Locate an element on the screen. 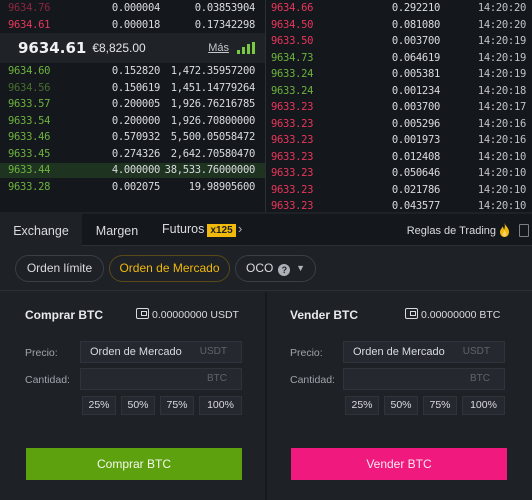 The image size is (532, 500). trade-row: 9633.23 0.003700 14:20:17 is located at coordinates (399, 107).